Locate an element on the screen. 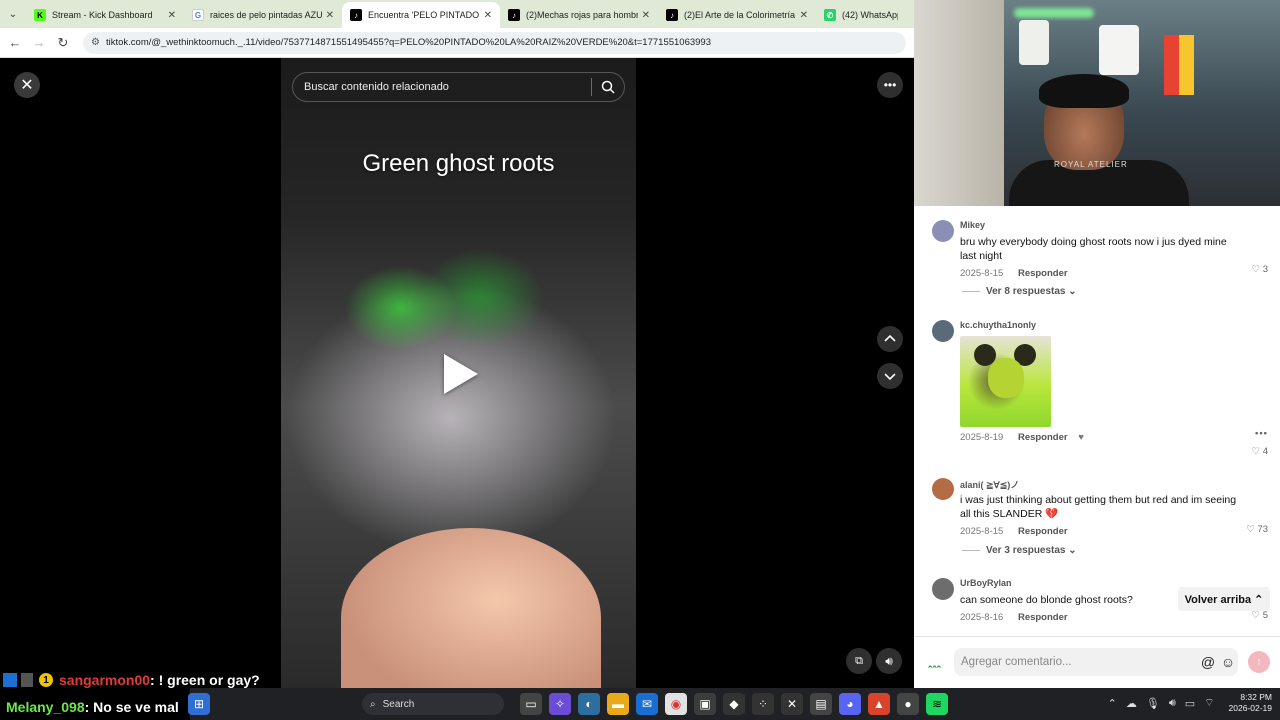 Image resolution: width=1280 pixels, height=720 pixels. tab-tiktok-mechas: ♪ (2)Mechas rojas para hombres: ✕ is located at coordinates (579, 15).